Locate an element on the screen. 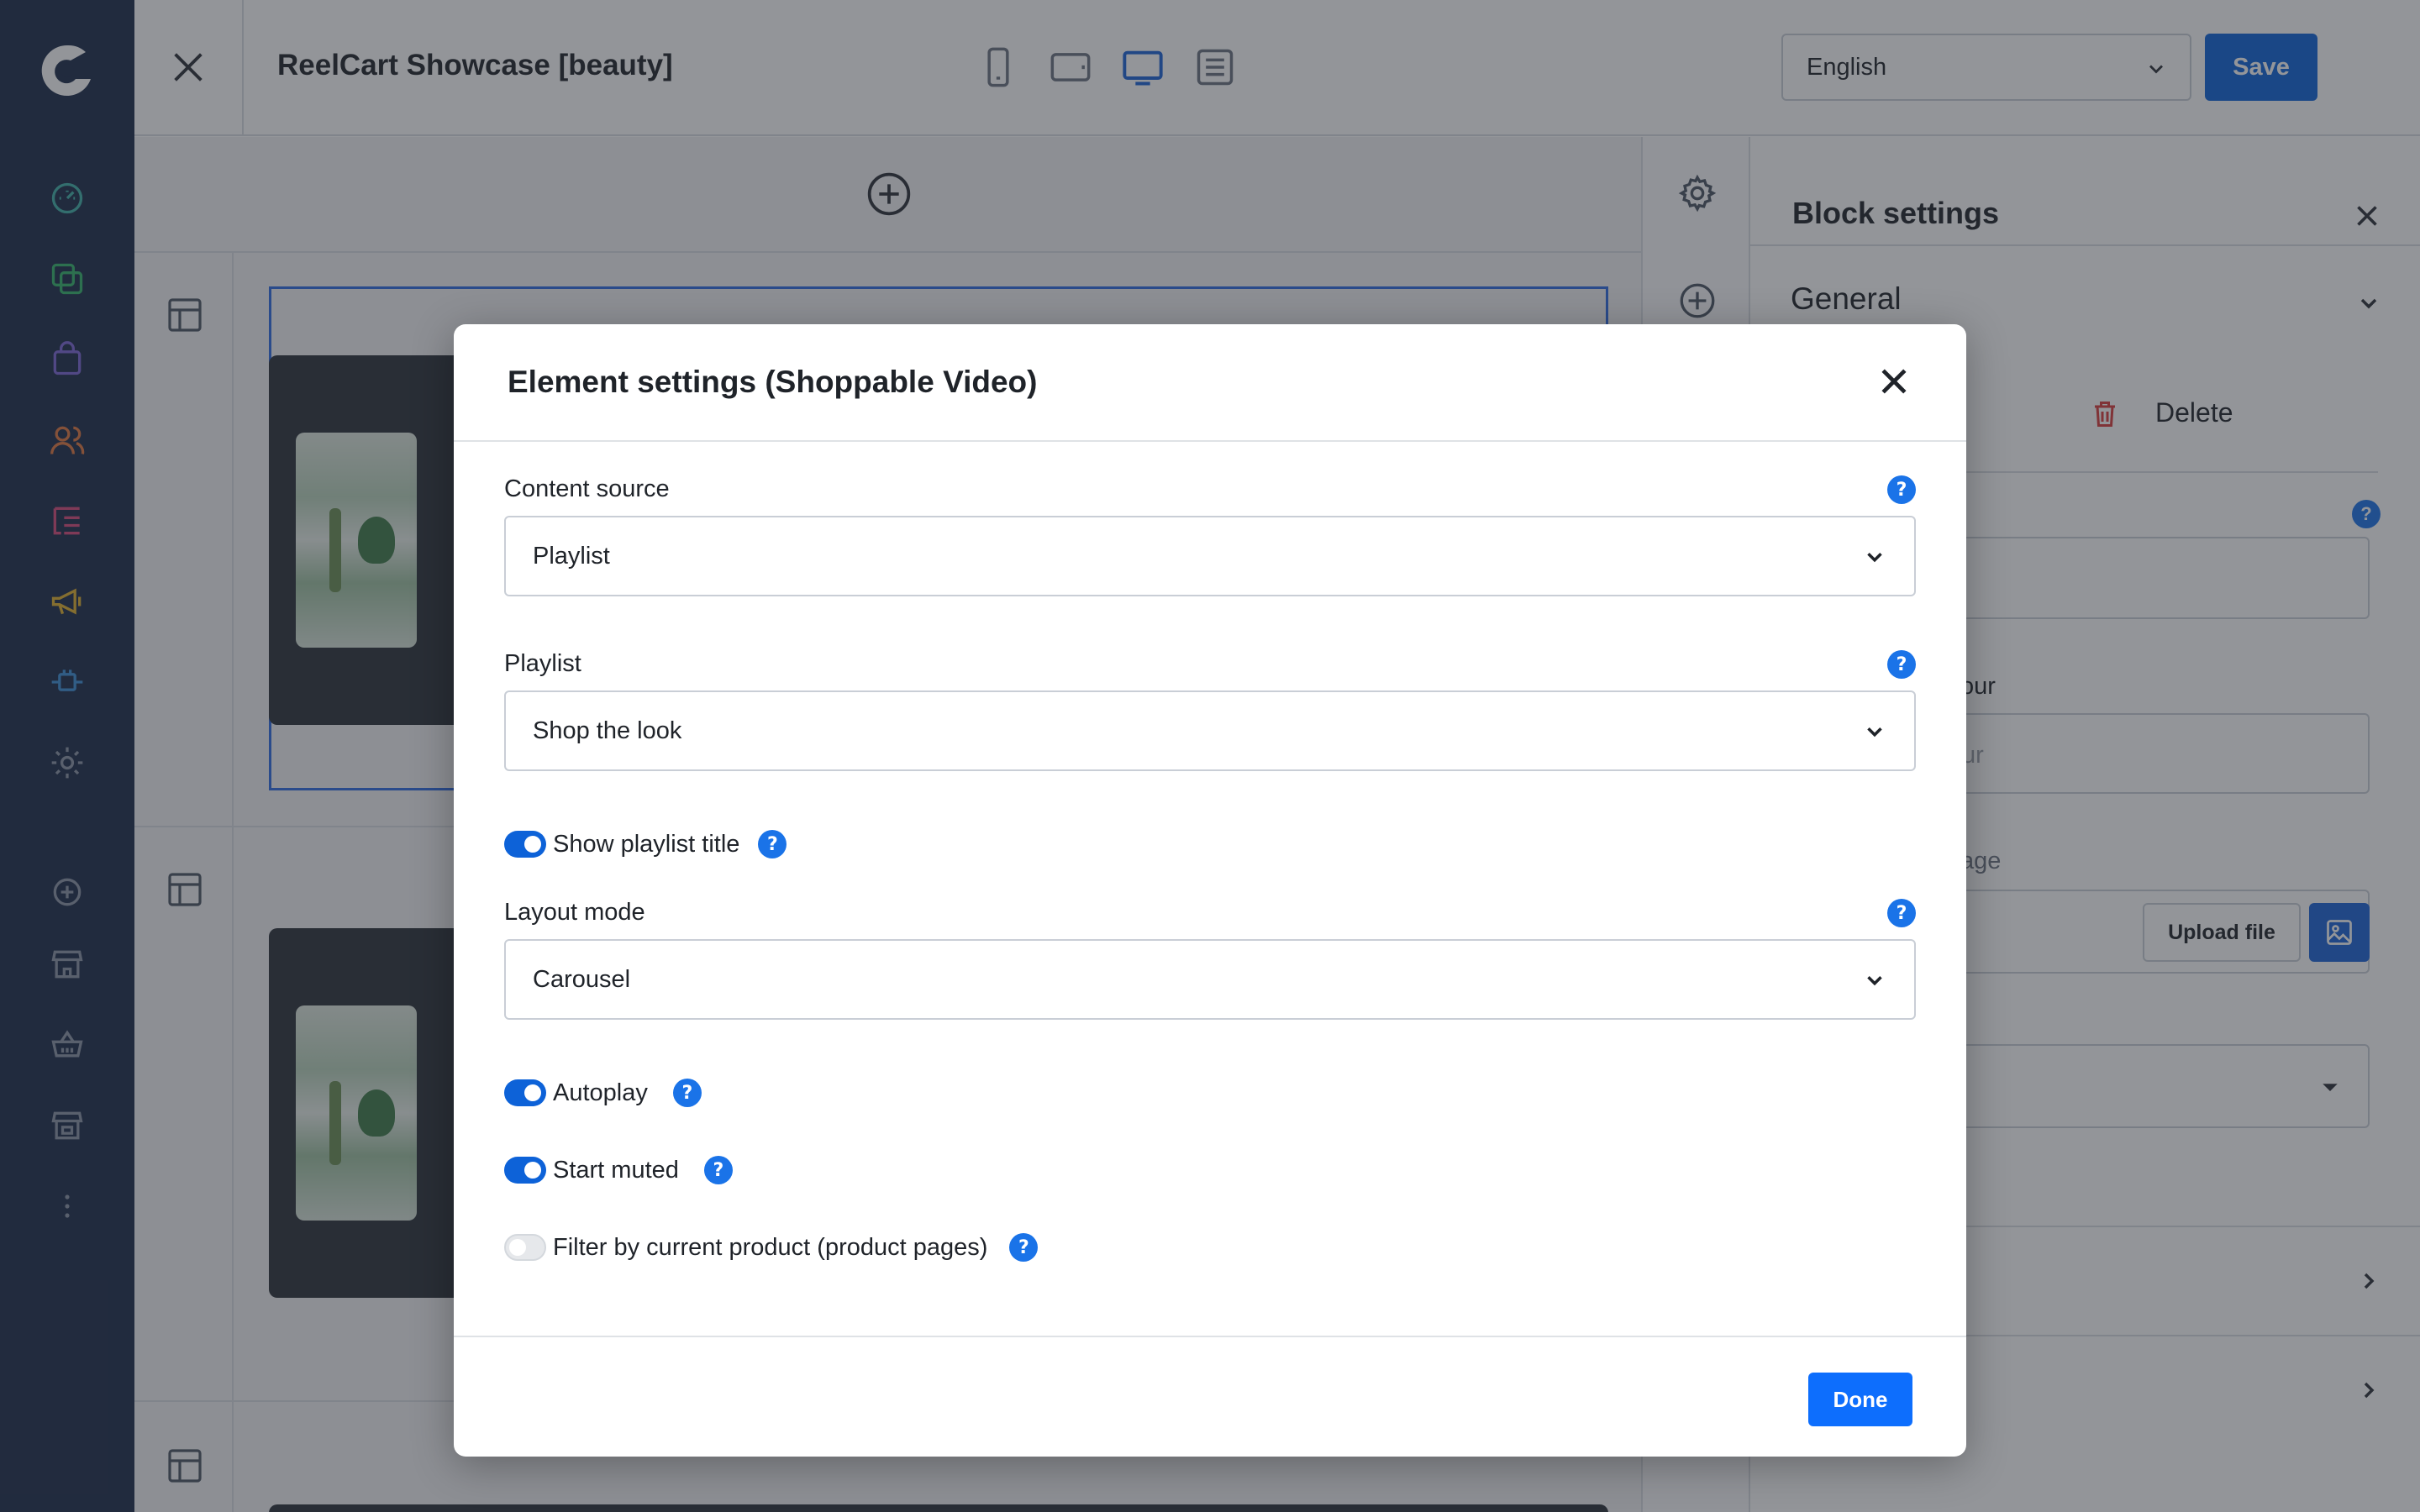 Image resolution: width=2420 pixels, height=1512 pixels. start-muted-toggle is located at coordinates (525, 1170).